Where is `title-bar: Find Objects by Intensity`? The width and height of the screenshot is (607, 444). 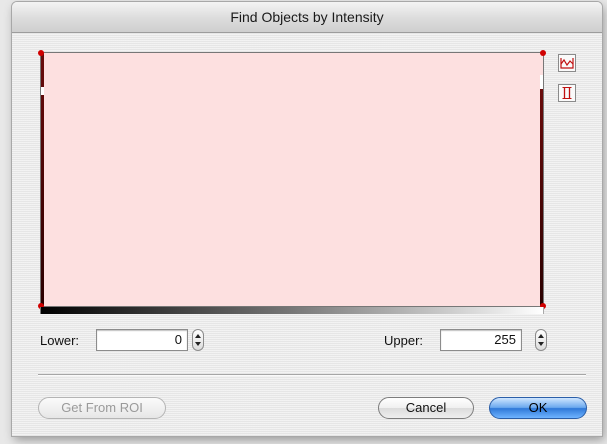
title-bar: Find Objects by Intensity is located at coordinates (307, 17).